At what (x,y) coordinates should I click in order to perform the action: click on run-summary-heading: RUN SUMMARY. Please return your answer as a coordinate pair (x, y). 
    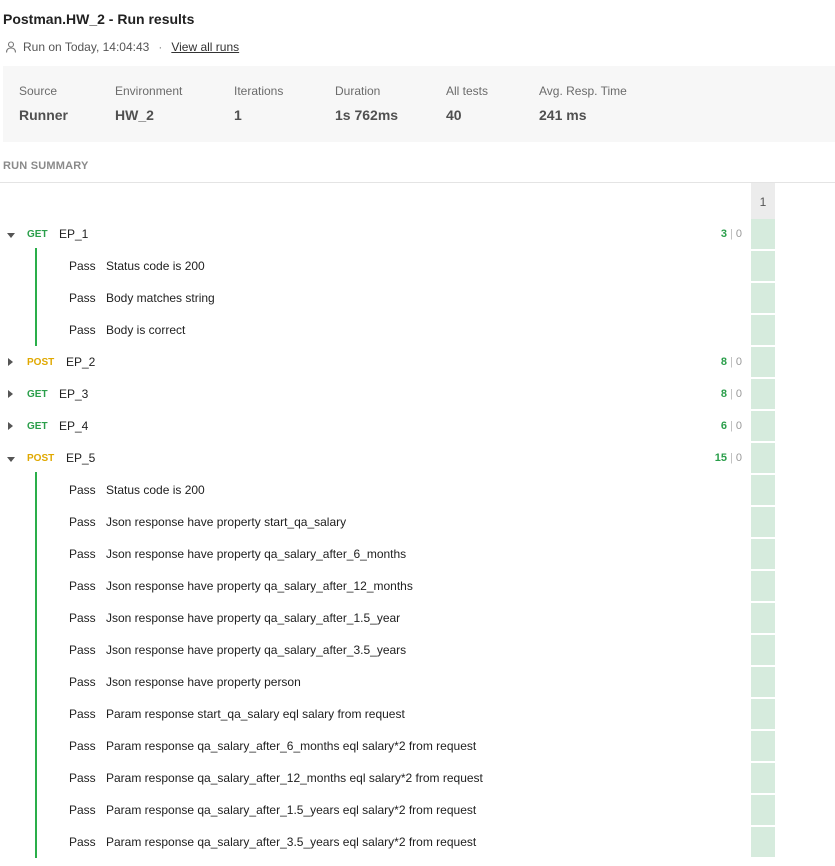
    Looking at the image, I should click on (46, 166).